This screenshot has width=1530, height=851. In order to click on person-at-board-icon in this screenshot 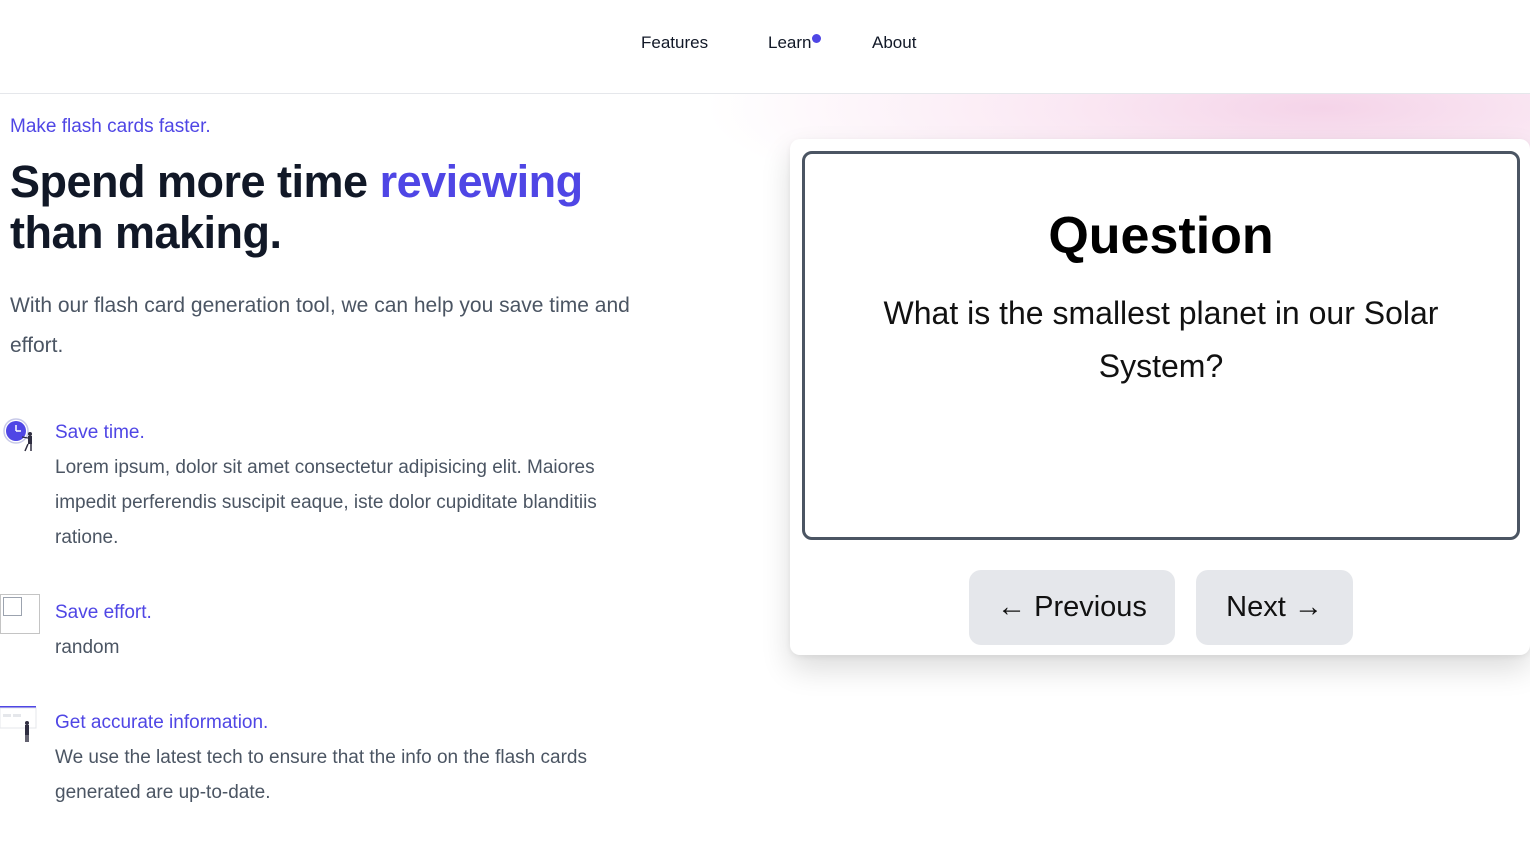, I will do `click(20, 724)`.